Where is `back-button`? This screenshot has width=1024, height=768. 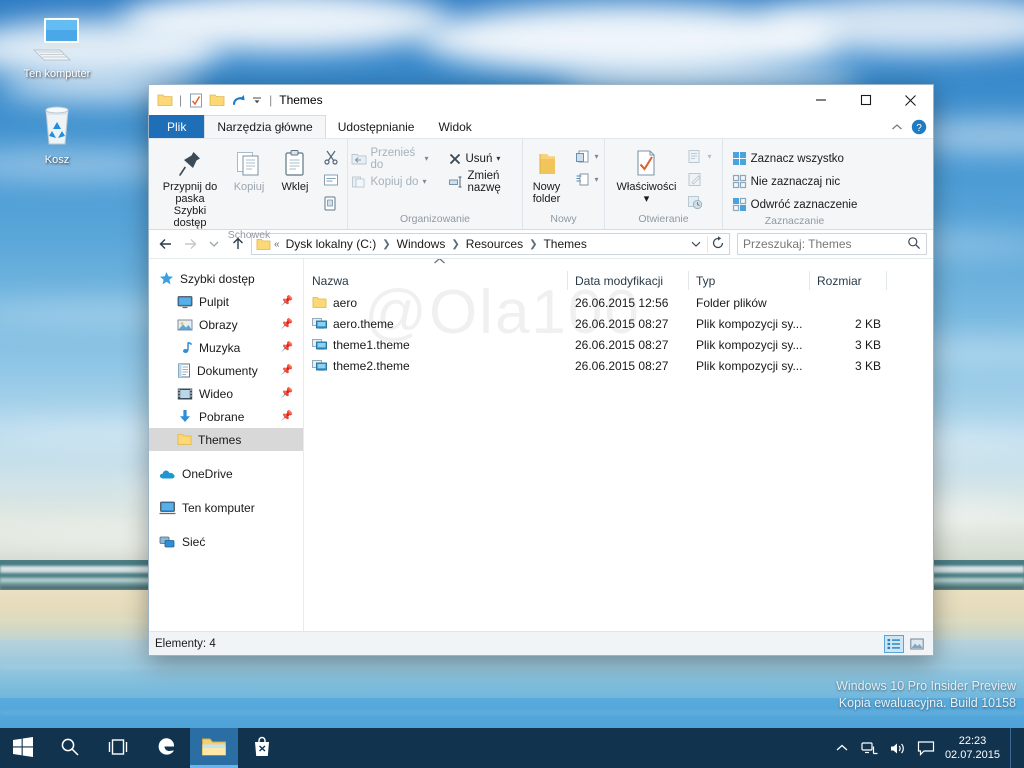 back-button is located at coordinates (166, 244).